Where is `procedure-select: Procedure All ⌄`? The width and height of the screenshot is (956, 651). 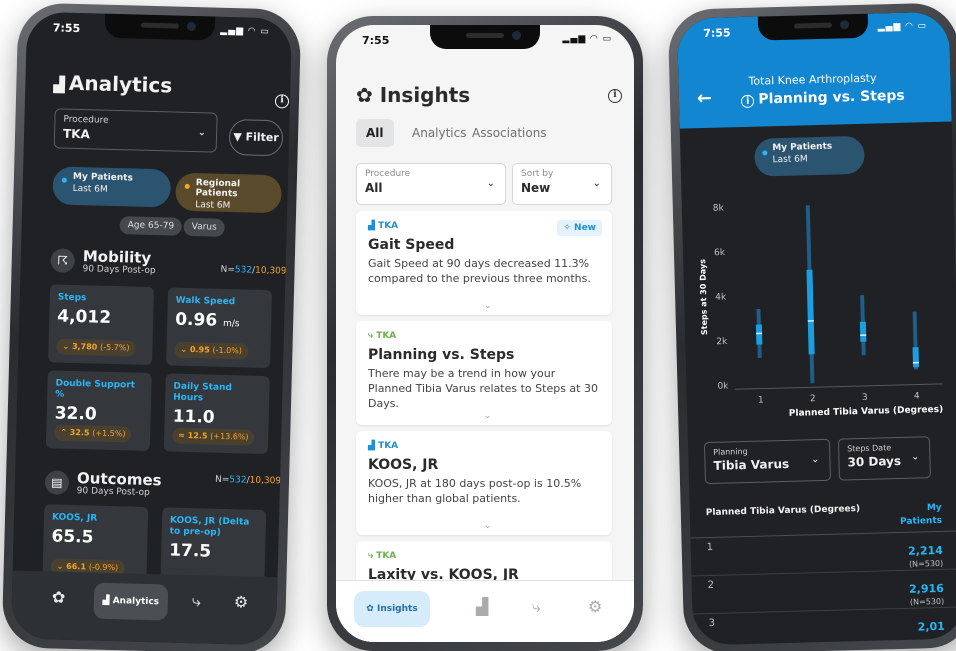
procedure-select: Procedure All ⌄ is located at coordinates (431, 184).